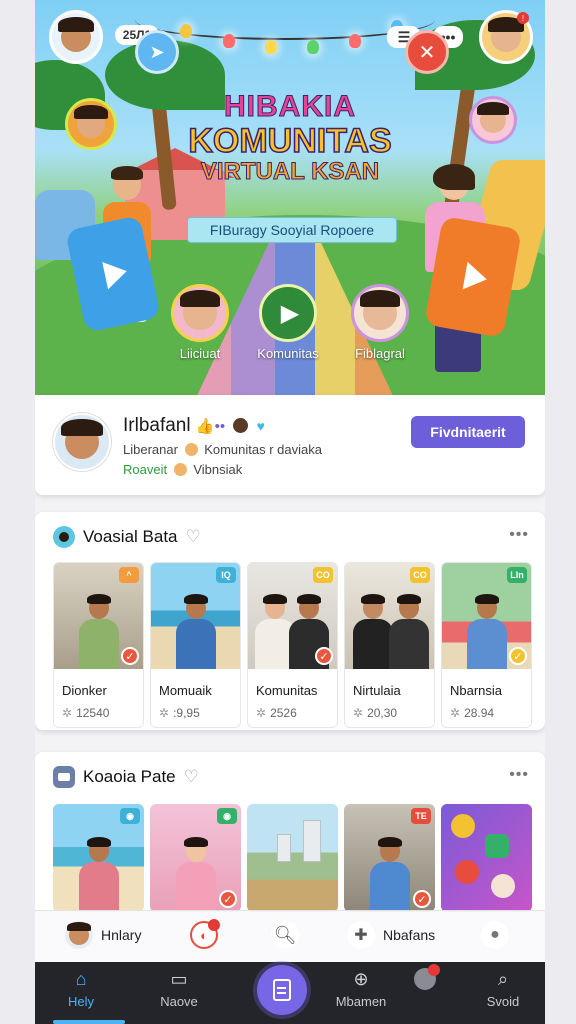  I want to click on hero-title: HIBAKIA KOMUNITAS VIRTUAL KSAN, so click(290, 137).